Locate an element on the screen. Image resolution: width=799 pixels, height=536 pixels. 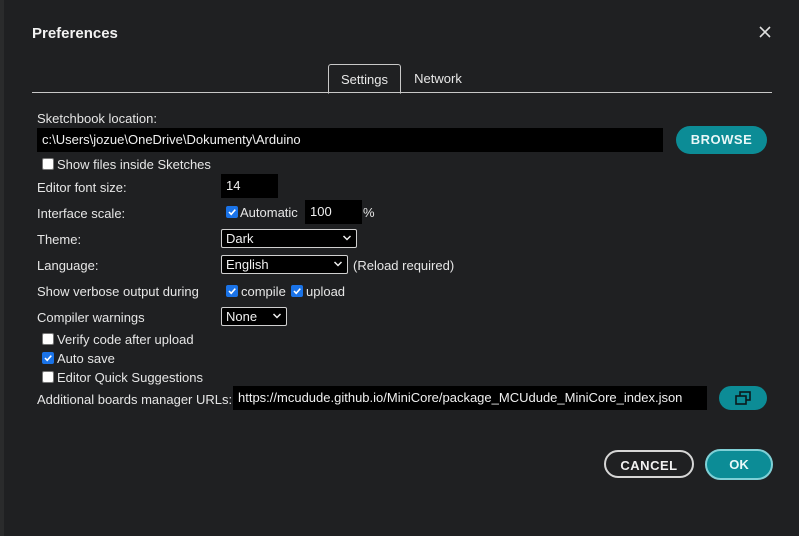
close-icon is located at coordinates (765, 32).